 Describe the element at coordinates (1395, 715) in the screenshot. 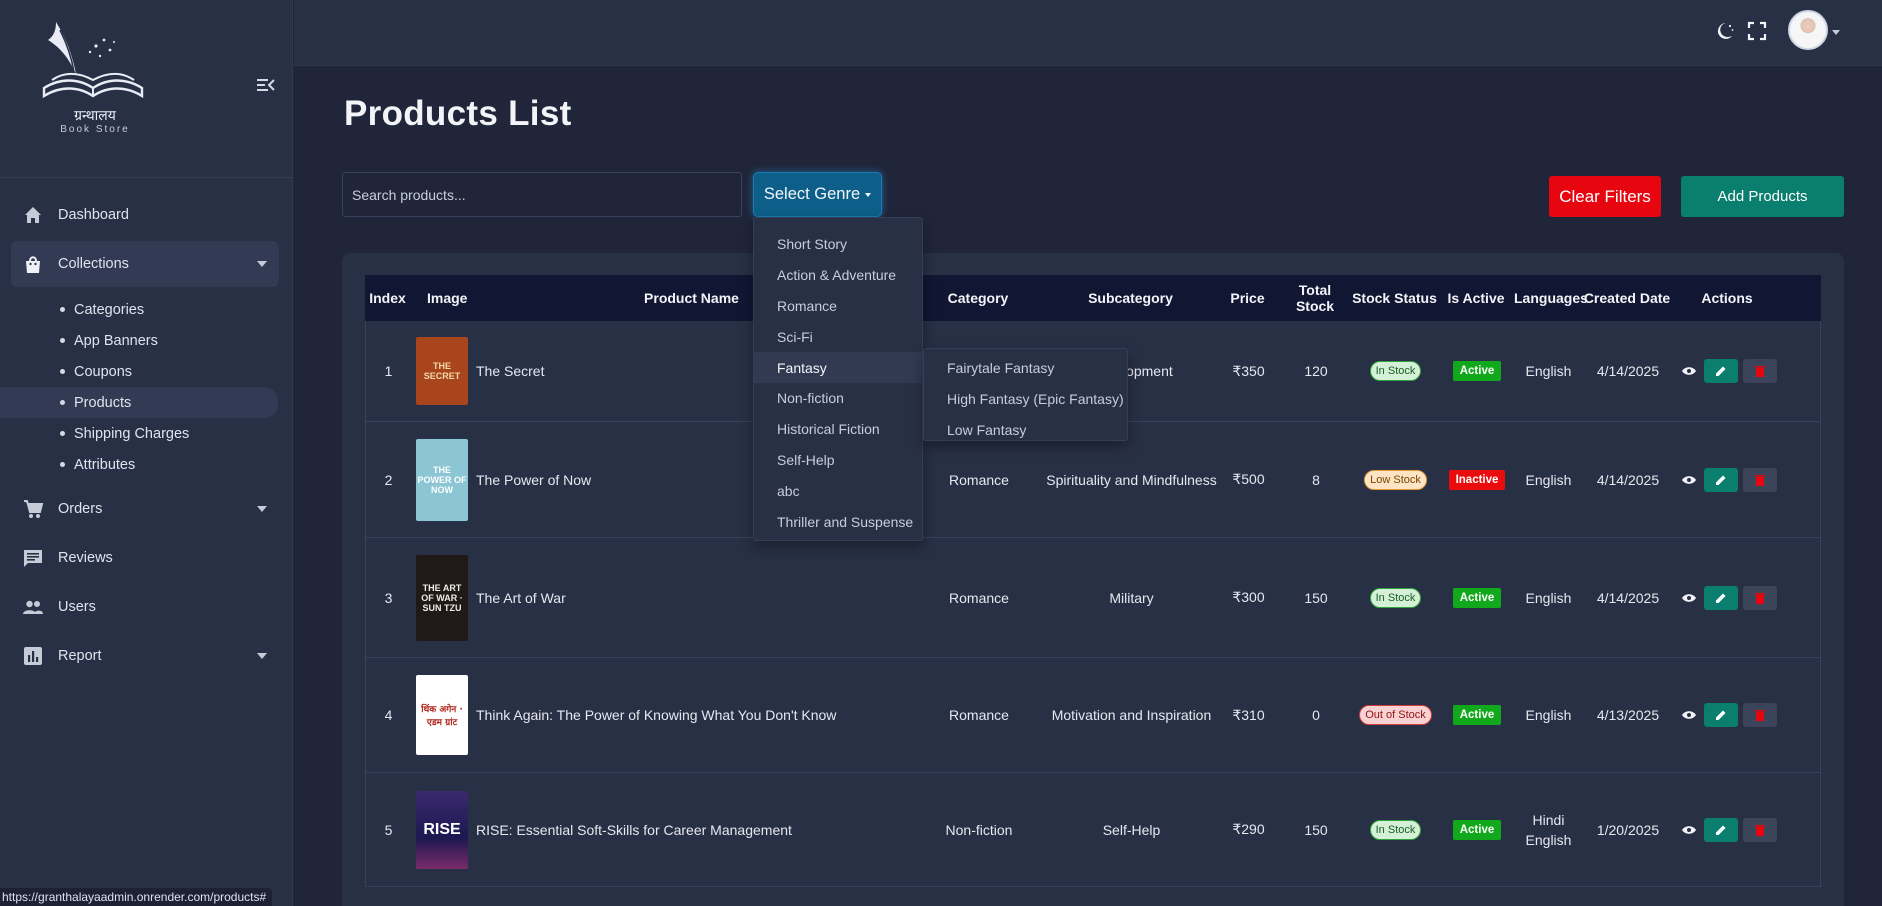

I see `stock-status-badge: Out of Stock` at that location.